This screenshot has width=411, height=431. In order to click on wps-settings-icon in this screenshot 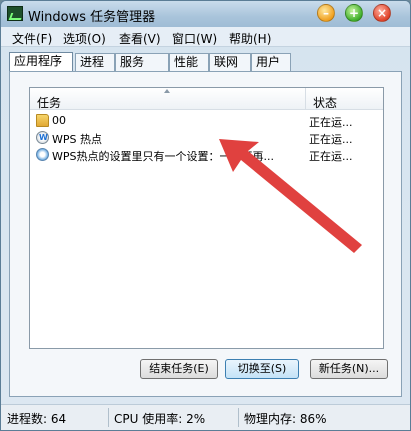, I will do `click(42, 154)`.